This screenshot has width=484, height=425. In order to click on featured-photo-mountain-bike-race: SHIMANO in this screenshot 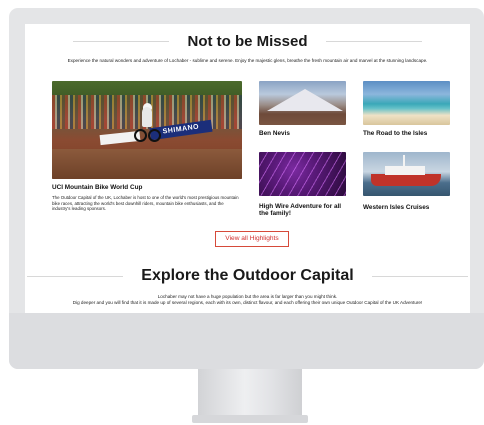, I will do `click(147, 130)`.